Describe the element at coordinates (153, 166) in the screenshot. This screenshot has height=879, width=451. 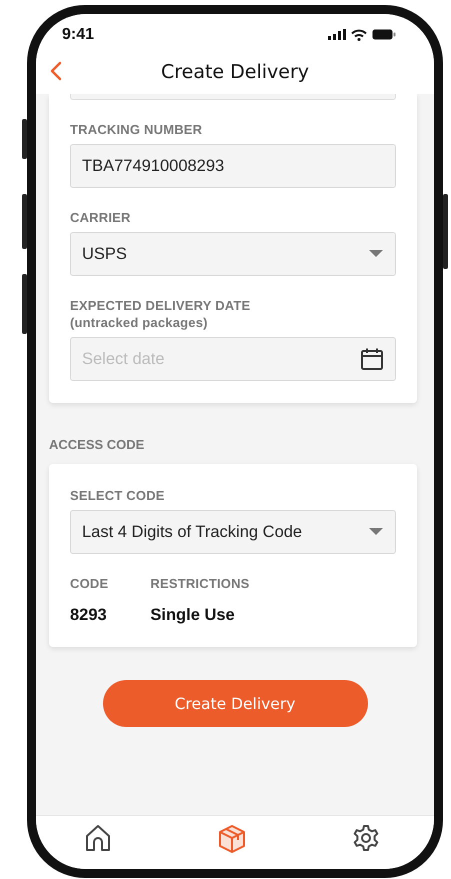
I see `field-value: TBA774910008293` at that location.